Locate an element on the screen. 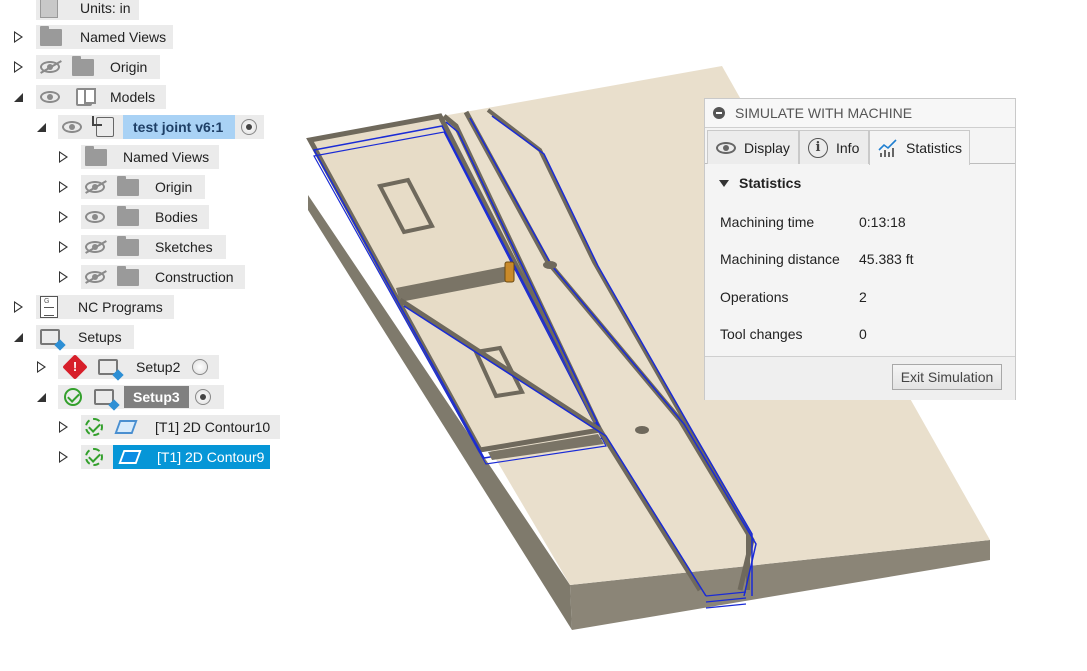 This screenshot has width=1087, height=671. nc-program-icon is located at coordinates (49, 307).